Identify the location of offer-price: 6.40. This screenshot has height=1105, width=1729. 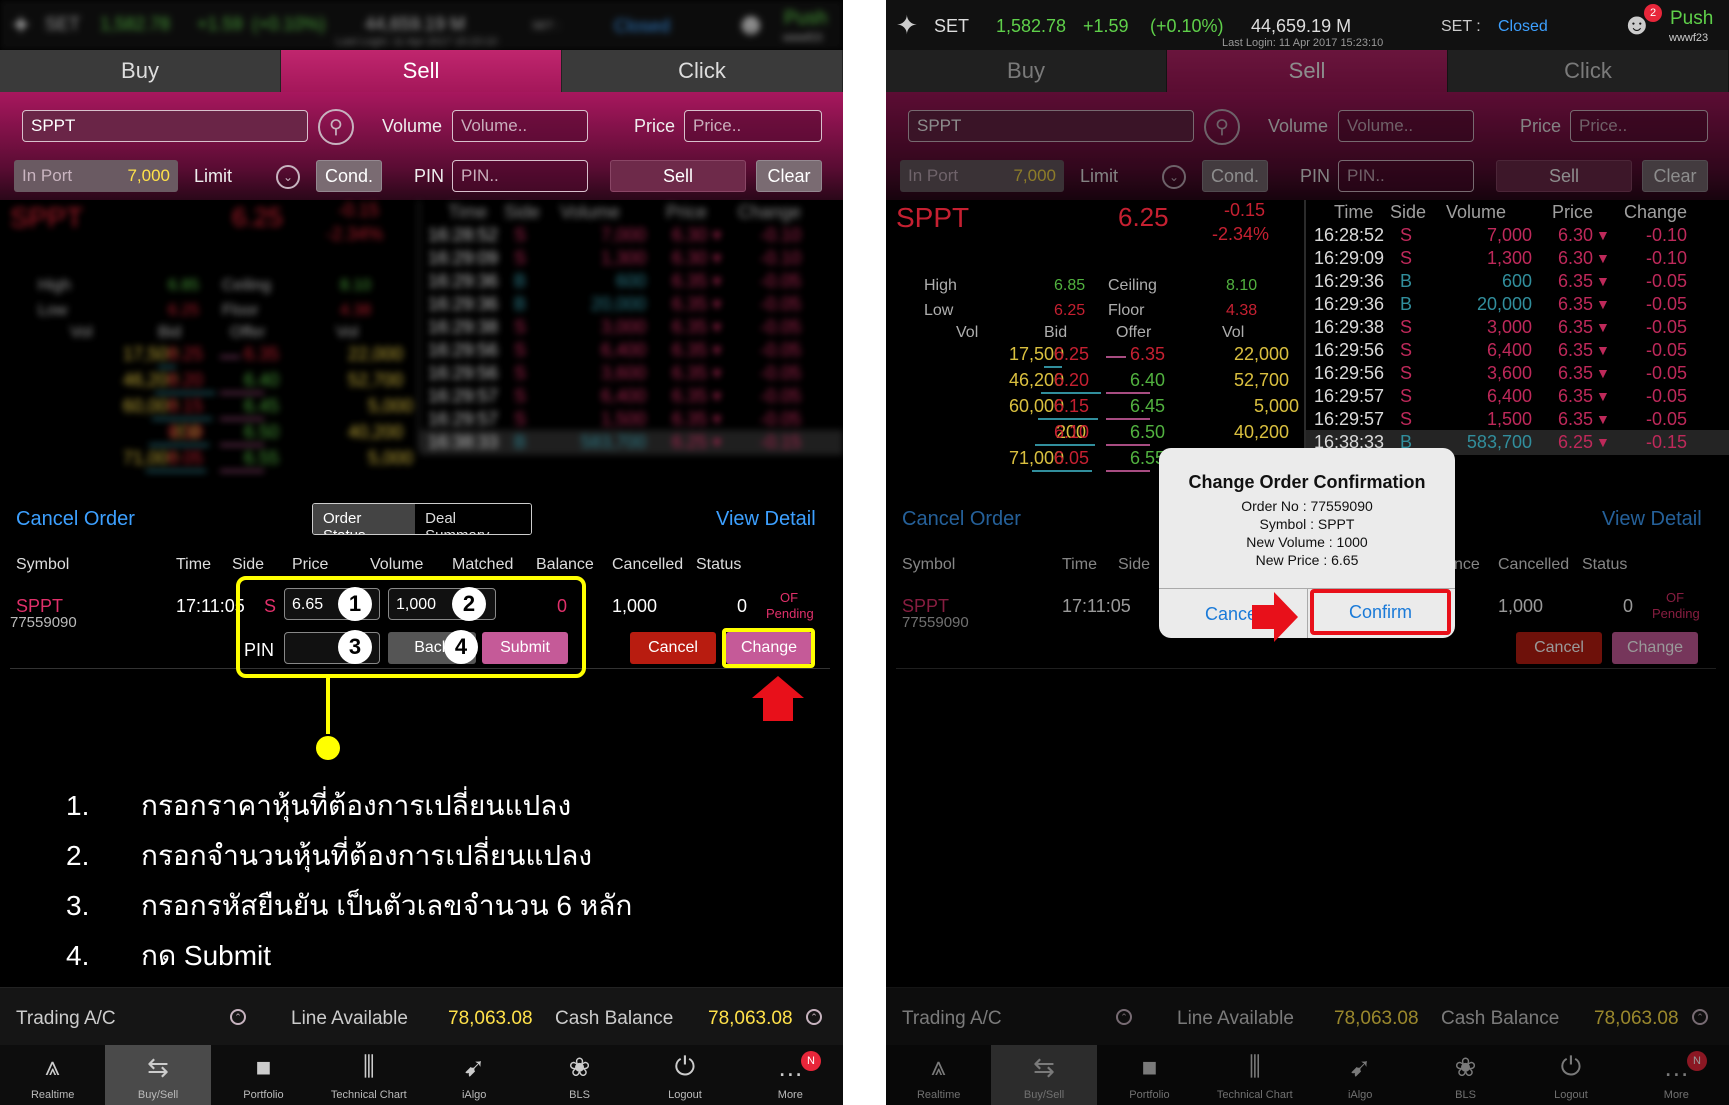
(262, 380).